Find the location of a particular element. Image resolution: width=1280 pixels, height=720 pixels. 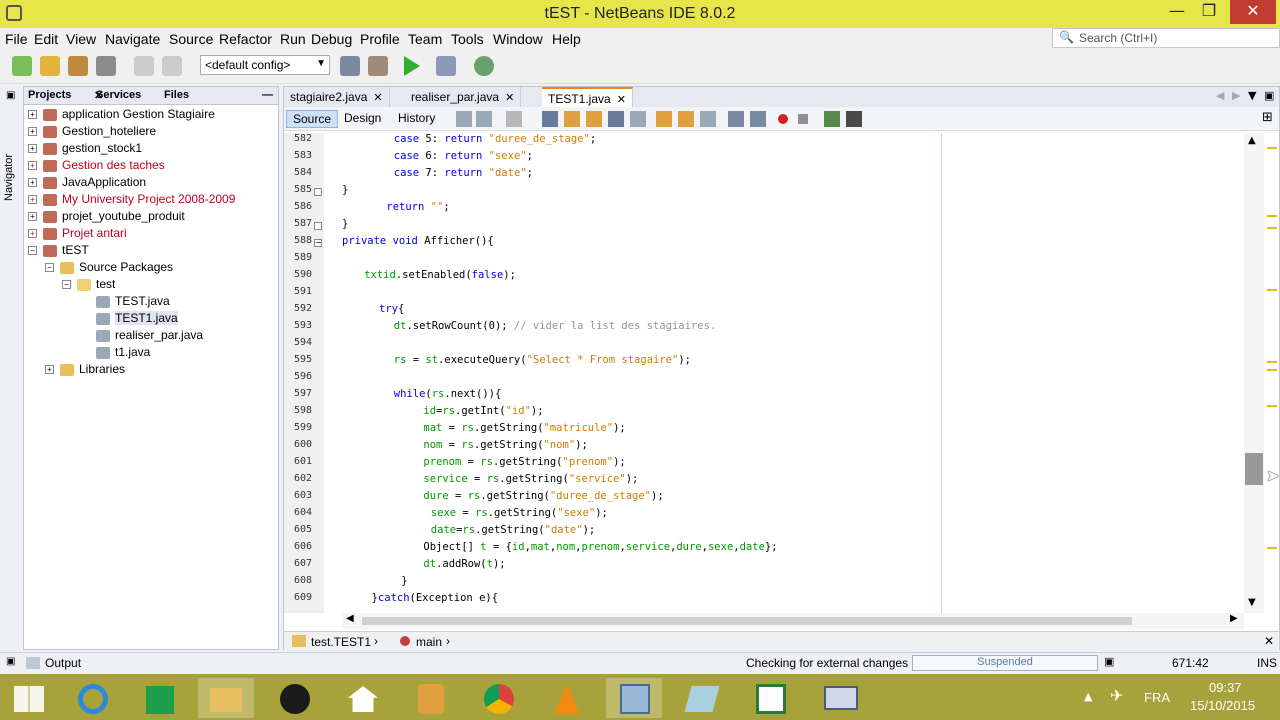

search-field: 🔍 Search (Ctrl+I) is located at coordinates (1166, 38).